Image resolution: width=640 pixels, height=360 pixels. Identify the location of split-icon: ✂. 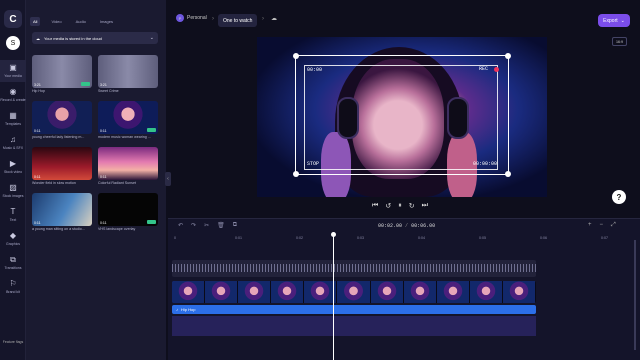
(206, 225).